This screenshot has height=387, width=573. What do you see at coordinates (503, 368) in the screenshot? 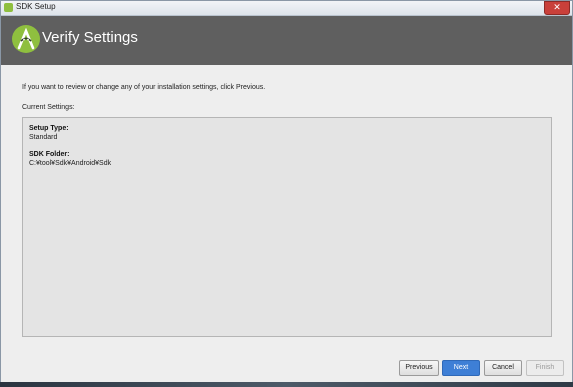
I see `cancel-button: Cancel` at bounding box center [503, 368].